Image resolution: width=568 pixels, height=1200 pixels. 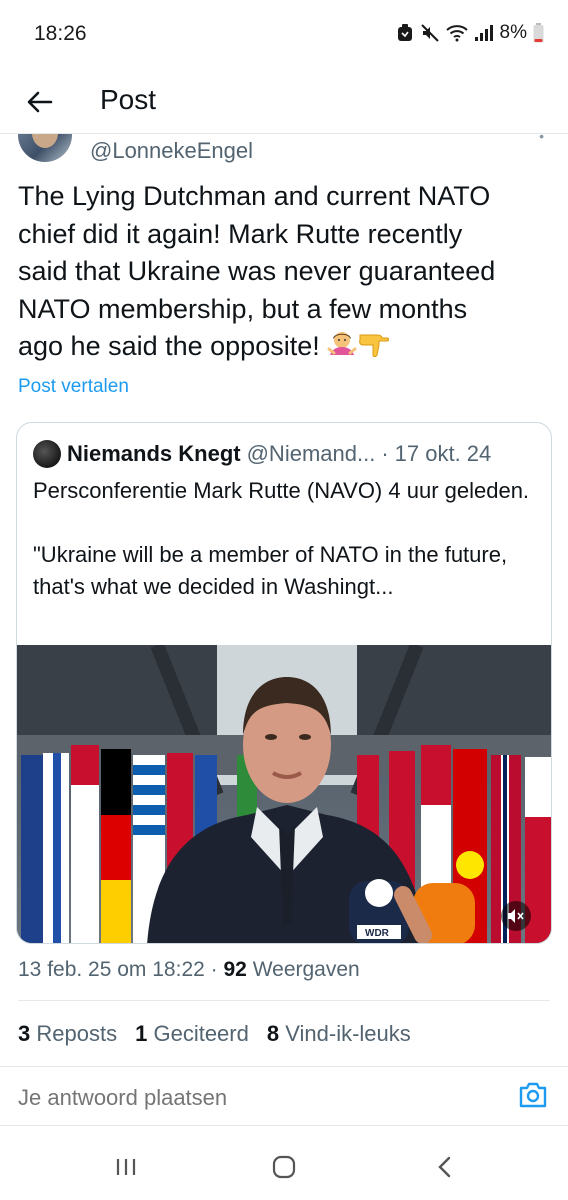 I want to click on woman-shrugging-emoji, so click(x=342, y=349).